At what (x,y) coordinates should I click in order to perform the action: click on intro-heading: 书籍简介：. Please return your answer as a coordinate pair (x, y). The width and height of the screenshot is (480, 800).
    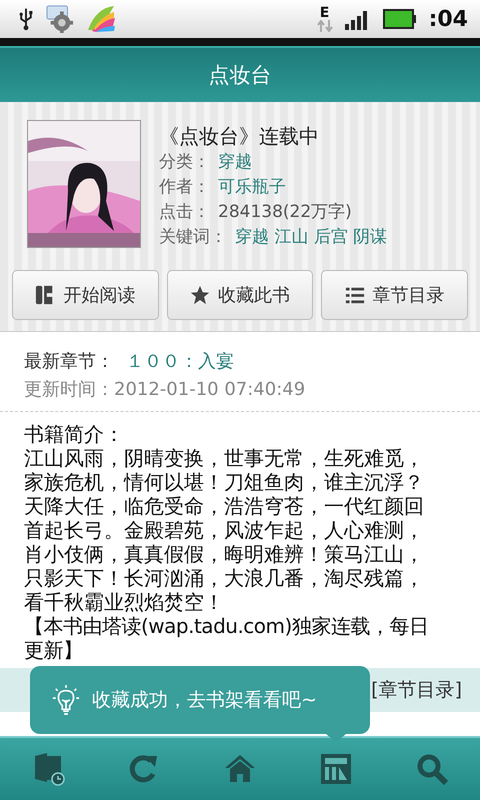
    Looking at the image, I should click on (74, 434).